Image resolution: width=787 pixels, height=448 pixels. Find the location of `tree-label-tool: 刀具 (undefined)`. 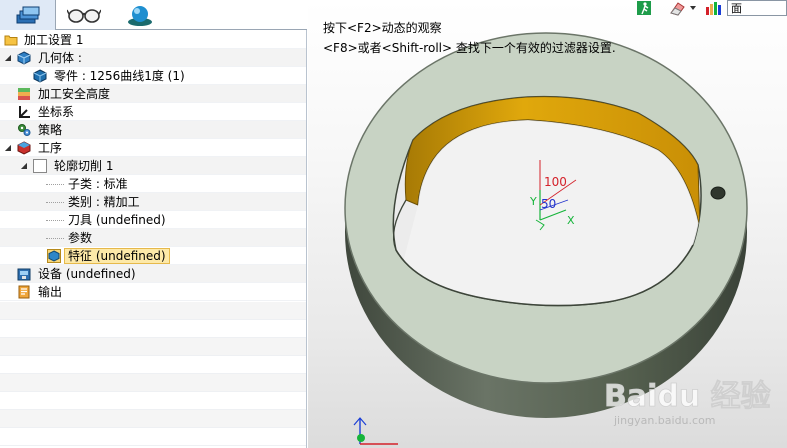

tree-label-tool: 刀具 (undefined) is located at coordinates (117, 220).